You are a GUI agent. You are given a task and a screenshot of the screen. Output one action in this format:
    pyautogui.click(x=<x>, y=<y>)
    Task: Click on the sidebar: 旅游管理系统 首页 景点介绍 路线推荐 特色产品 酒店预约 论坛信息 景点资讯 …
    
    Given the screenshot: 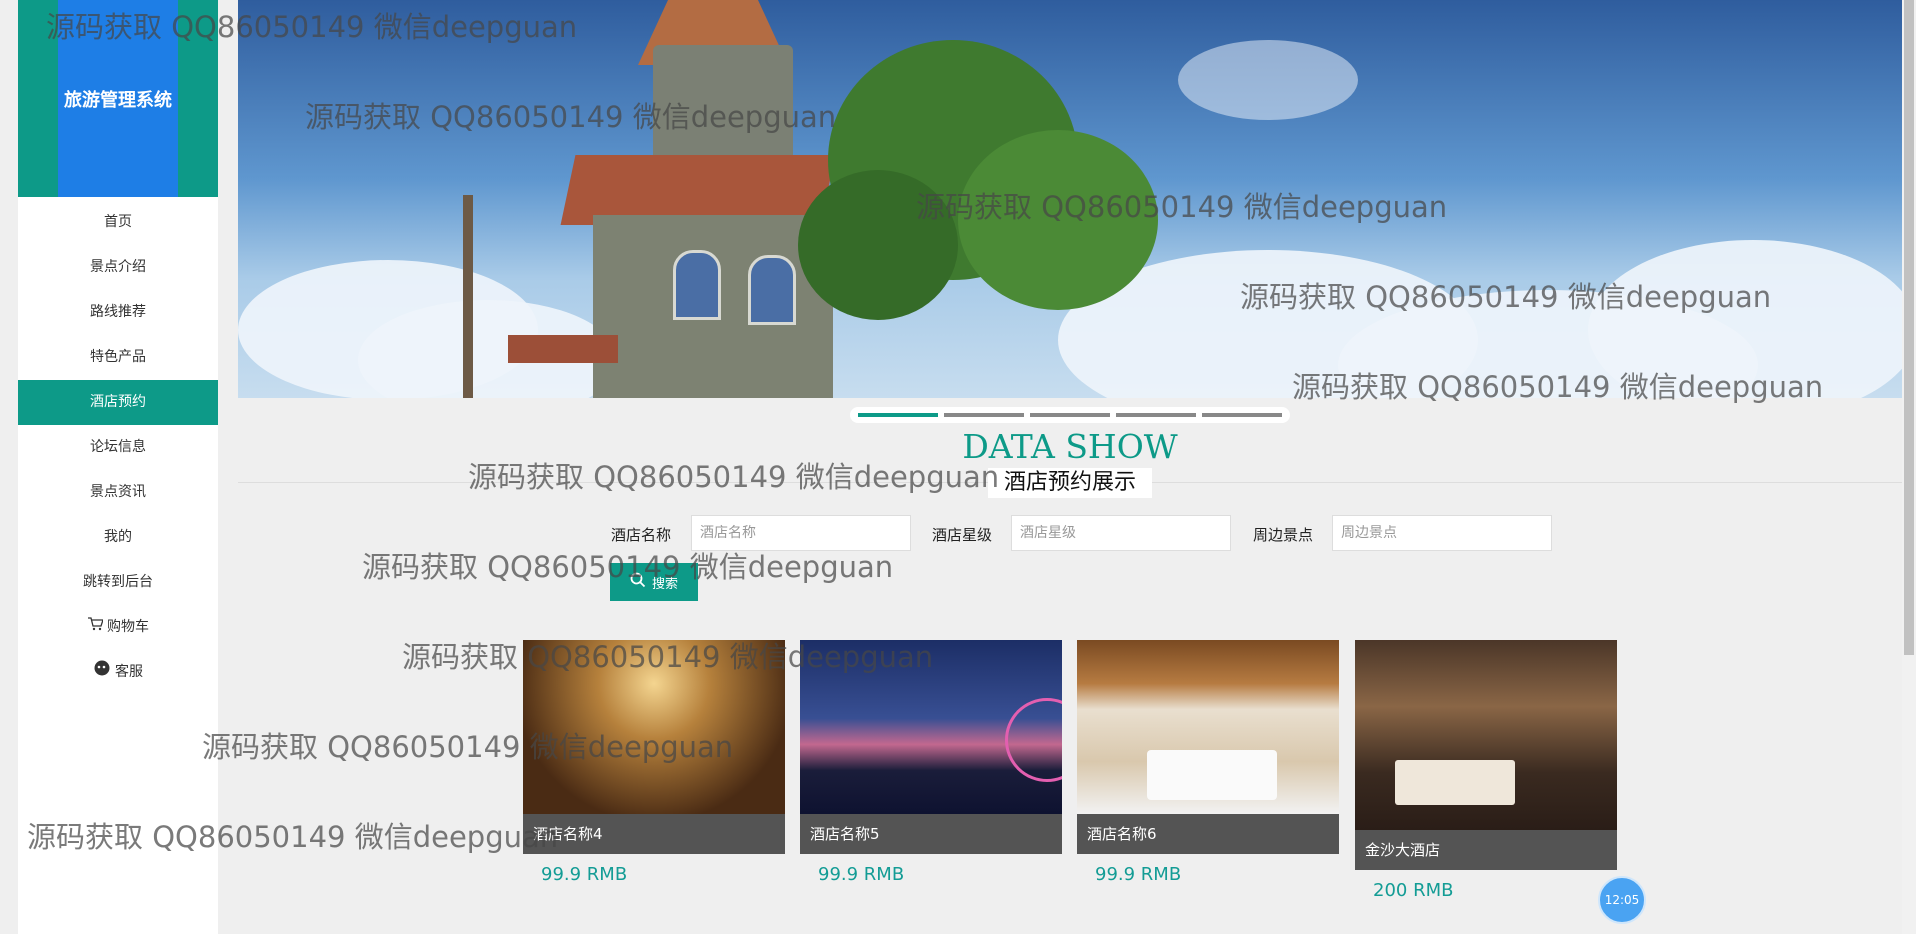 What is the action you would take?
    pyautogui.click(x=118, y=467)
    